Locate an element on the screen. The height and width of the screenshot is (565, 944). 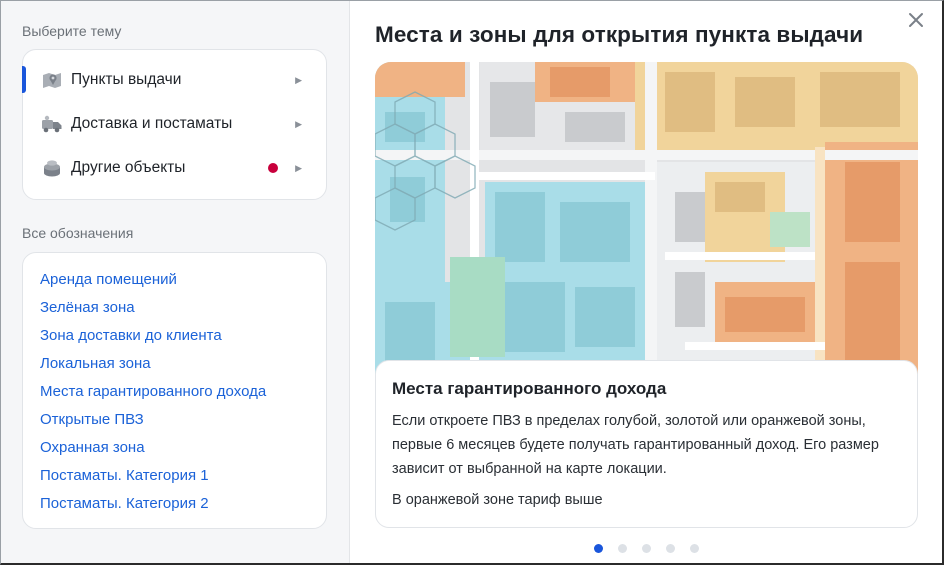
carousel-pagination is located at coordinates (646, 548).